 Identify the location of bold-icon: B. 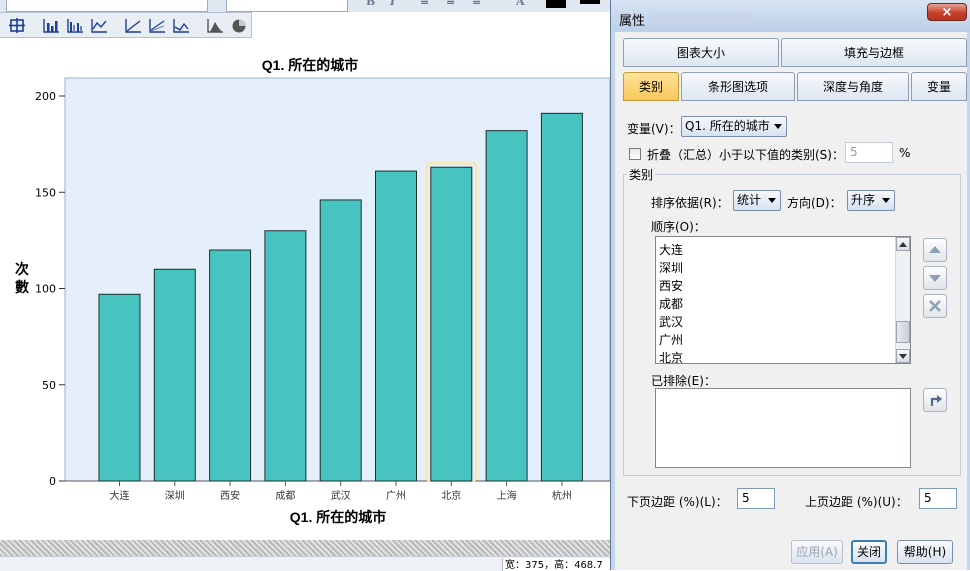
(370, 4).